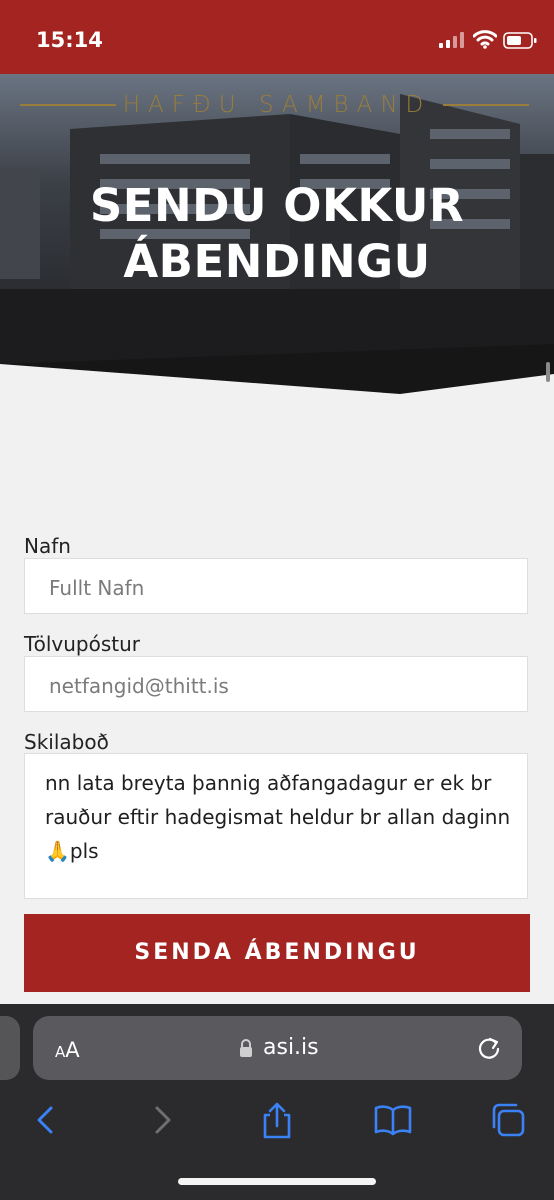 This screenshot has height=1200, width=554. What do you see at coordinates (57, 851) in the screenshot?
I see `praying-hands-emoji: 🙏` at bounding box center [57, 851].